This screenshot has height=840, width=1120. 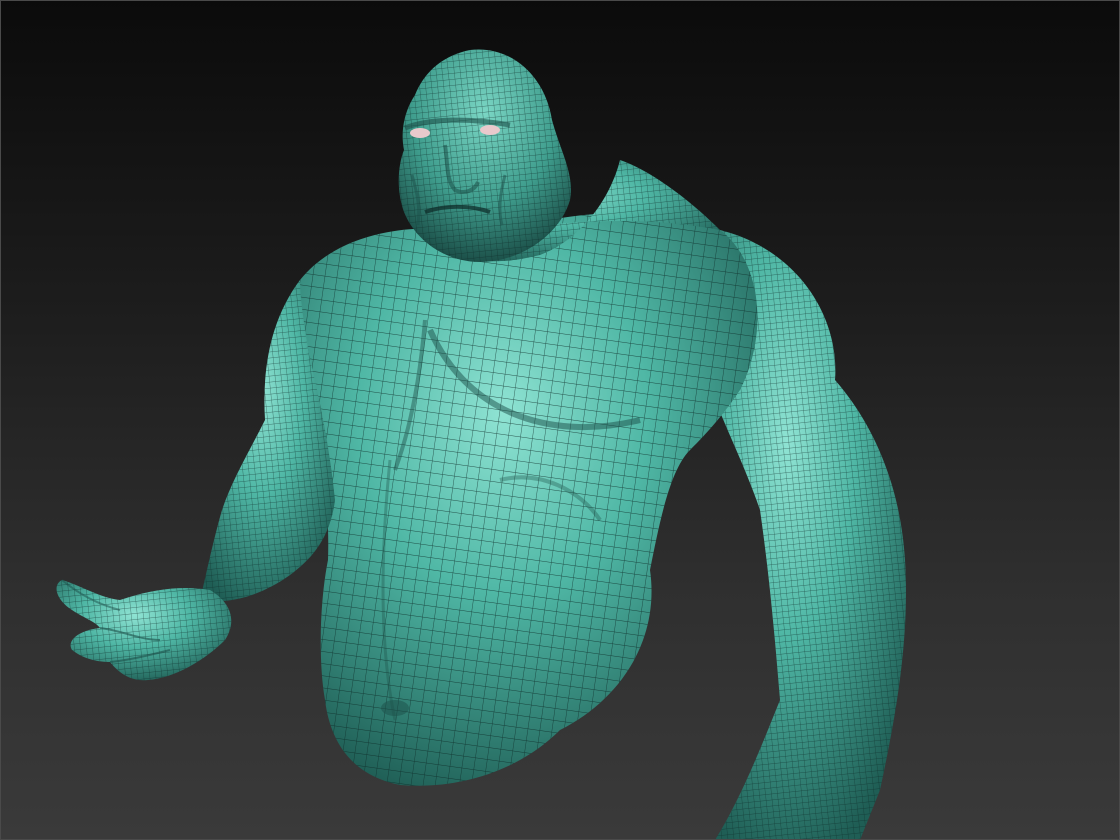 What do you see at coordinates (484, 156) in the screenshot?
I see `head` at bounding box center [484, 156].